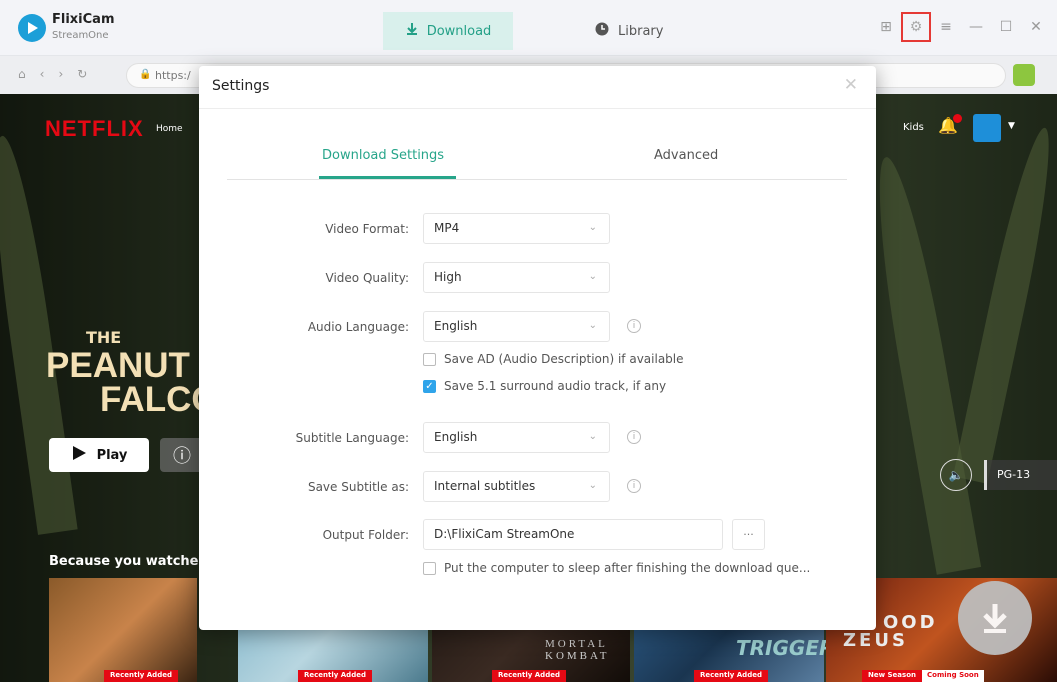 The width and height of the screenshot is (1057, 682). Describe the element at coordinates (953, 676) in the screenshot. I see `coming-soon-badge: Coming Soon` at that location.